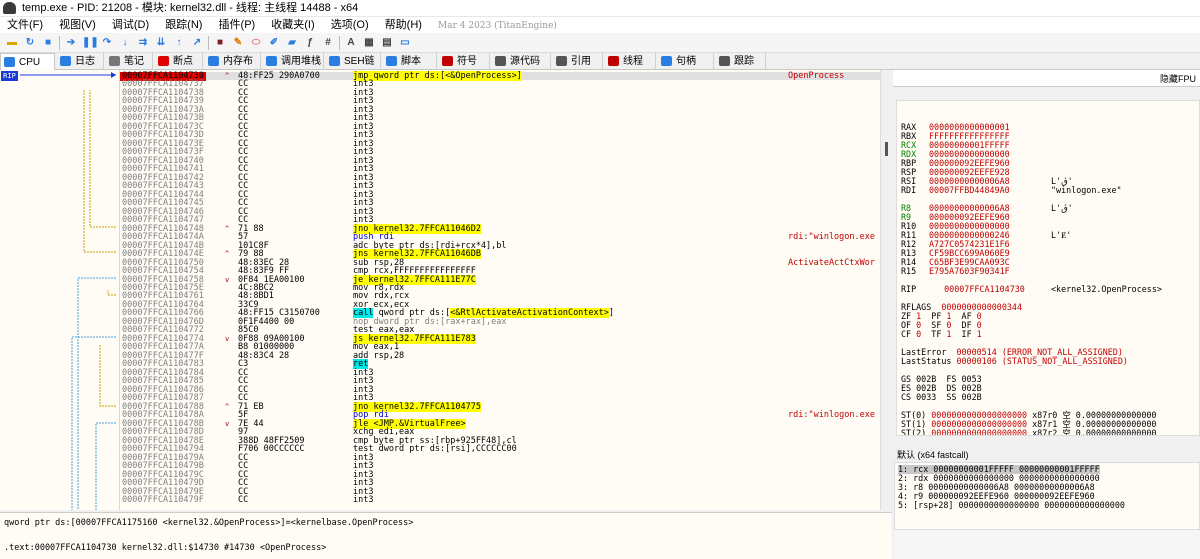 This screenshot has width=1200, height=559. What do you see at coordinates (500, 178) in the screenshot?
I see `disasm-row: 00007FFCA1104742 CC int3` at bounding box center [500, 178].